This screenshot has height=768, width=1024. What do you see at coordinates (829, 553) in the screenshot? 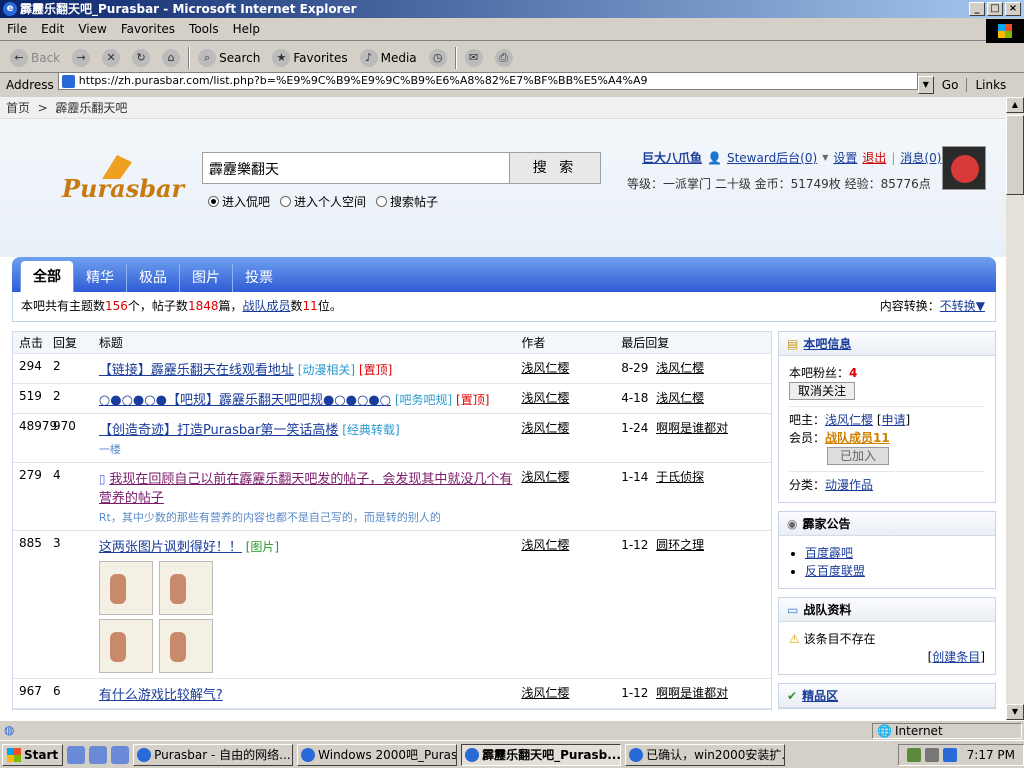
I see `announcement-link: 百度霹吧` at bounding box center [829, 553].